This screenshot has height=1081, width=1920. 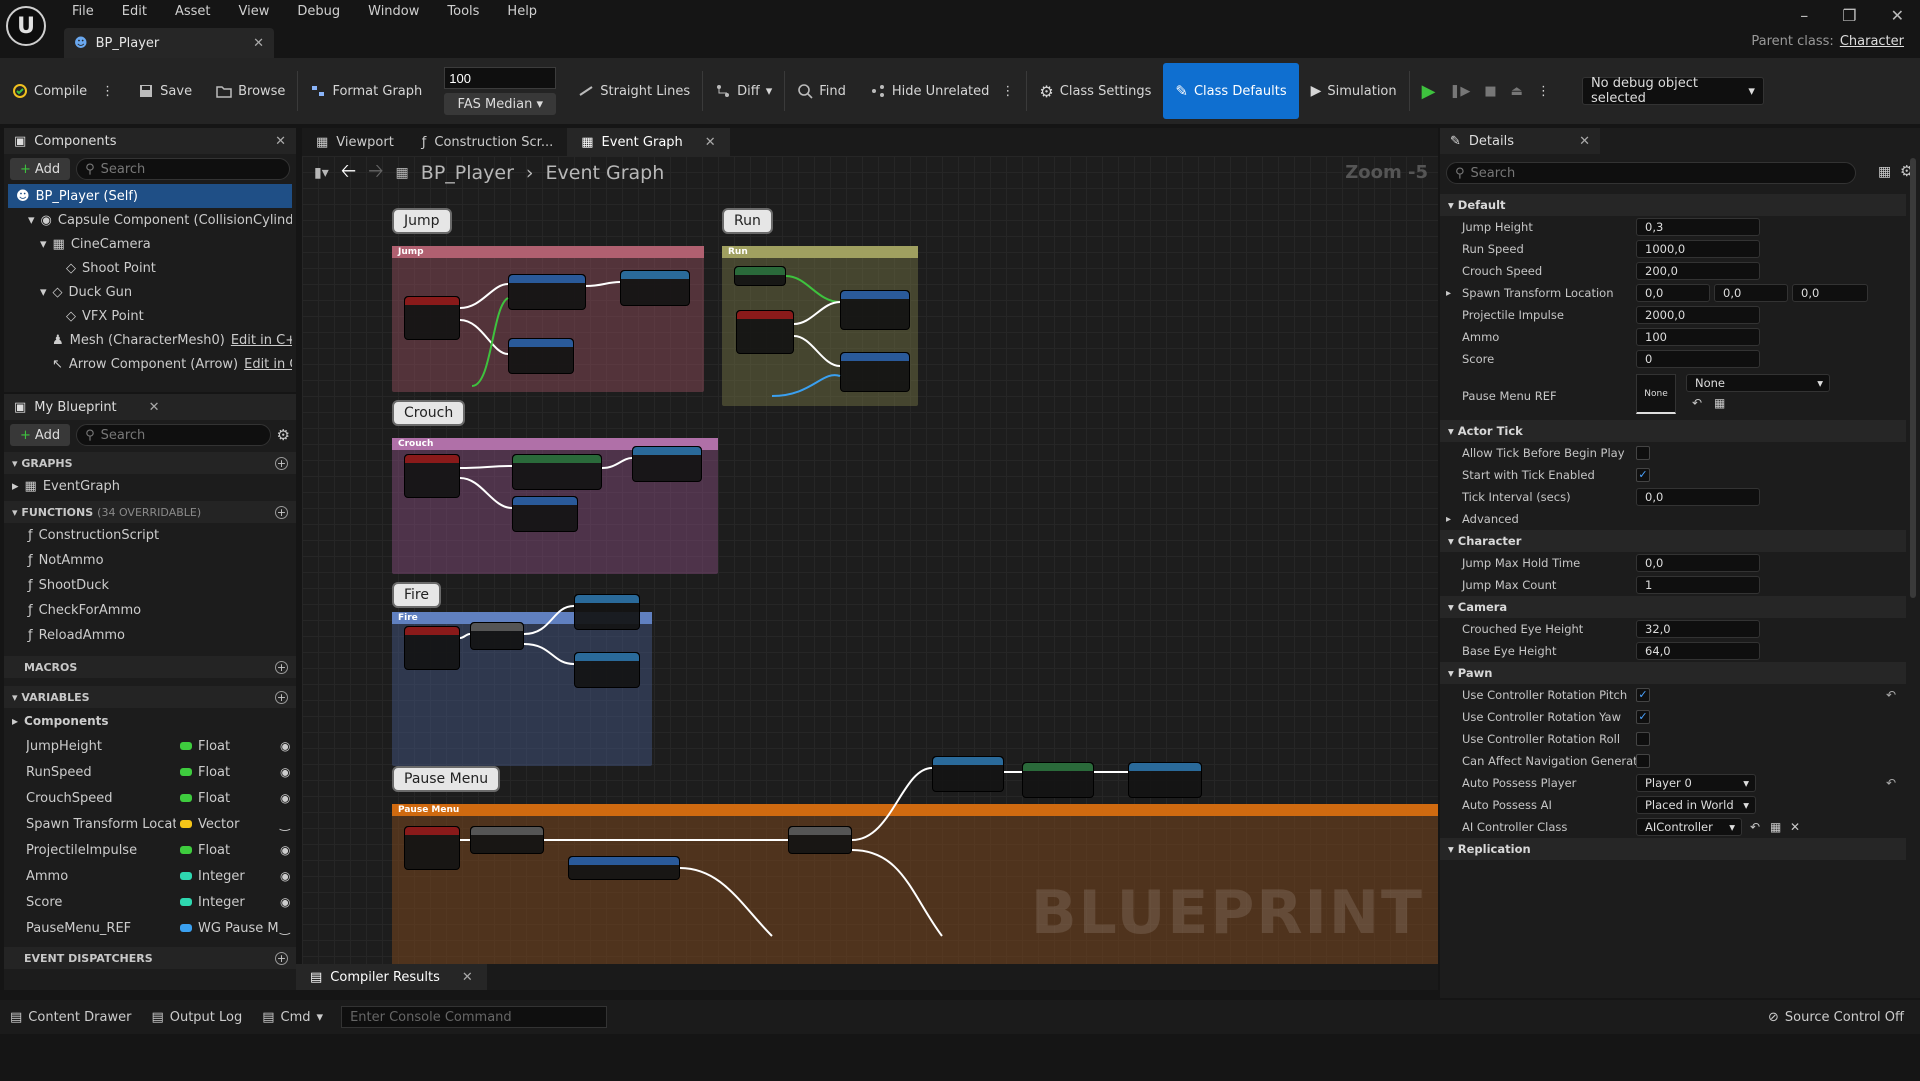 I want to click on edit-in-cpp-link: Edit in C+, so click(x=261, y=340).